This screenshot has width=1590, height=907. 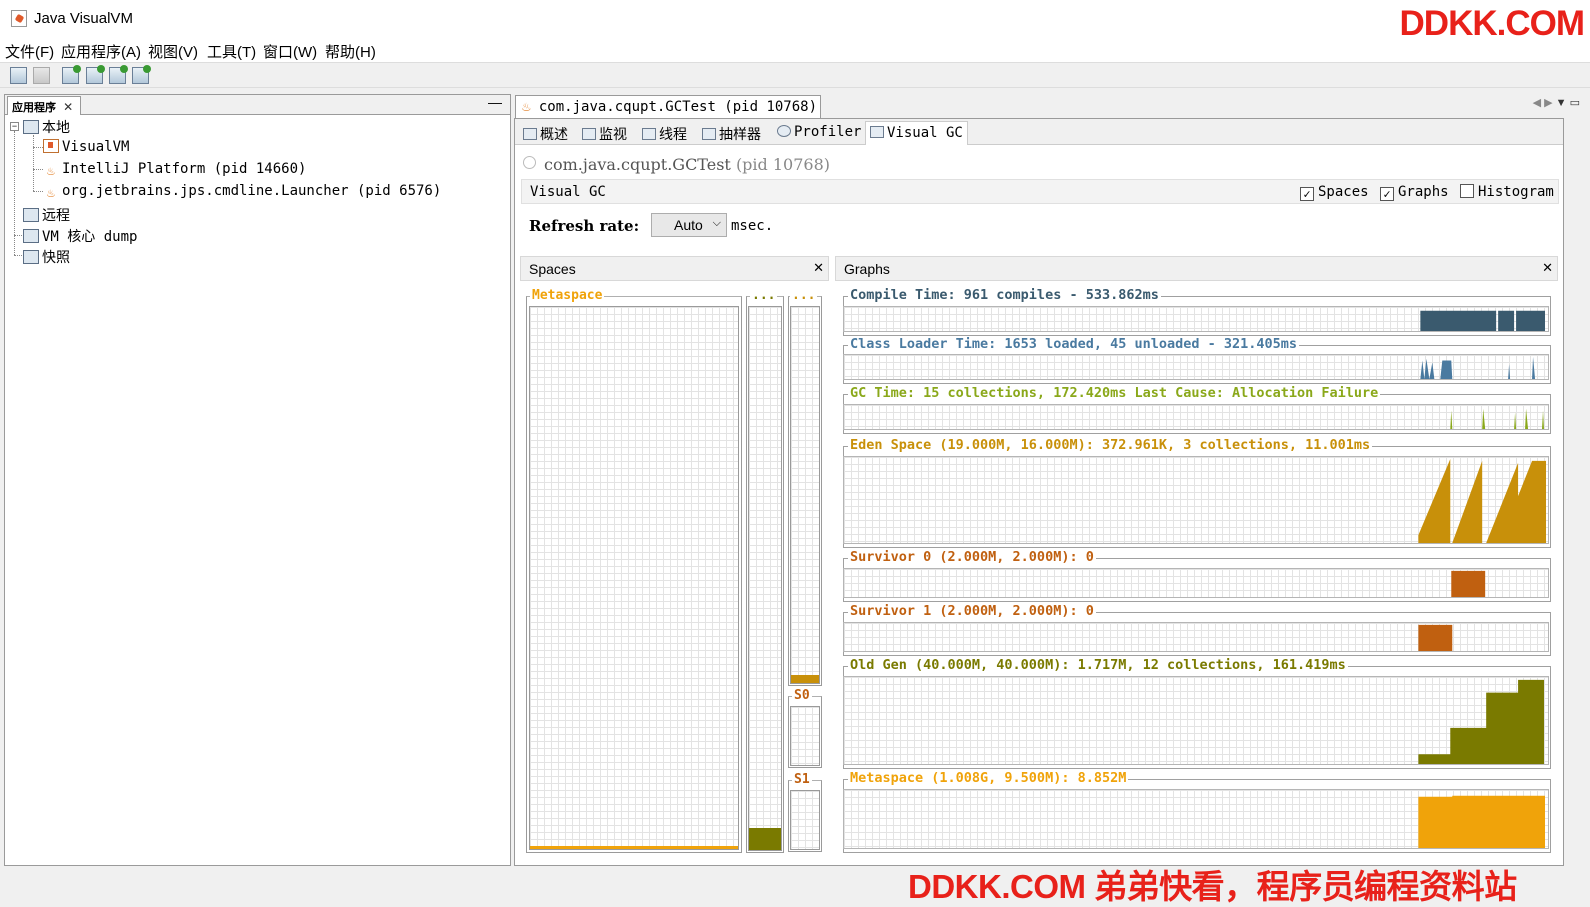 I want to click on compile-time-graph, so click(x=1196, y=319).